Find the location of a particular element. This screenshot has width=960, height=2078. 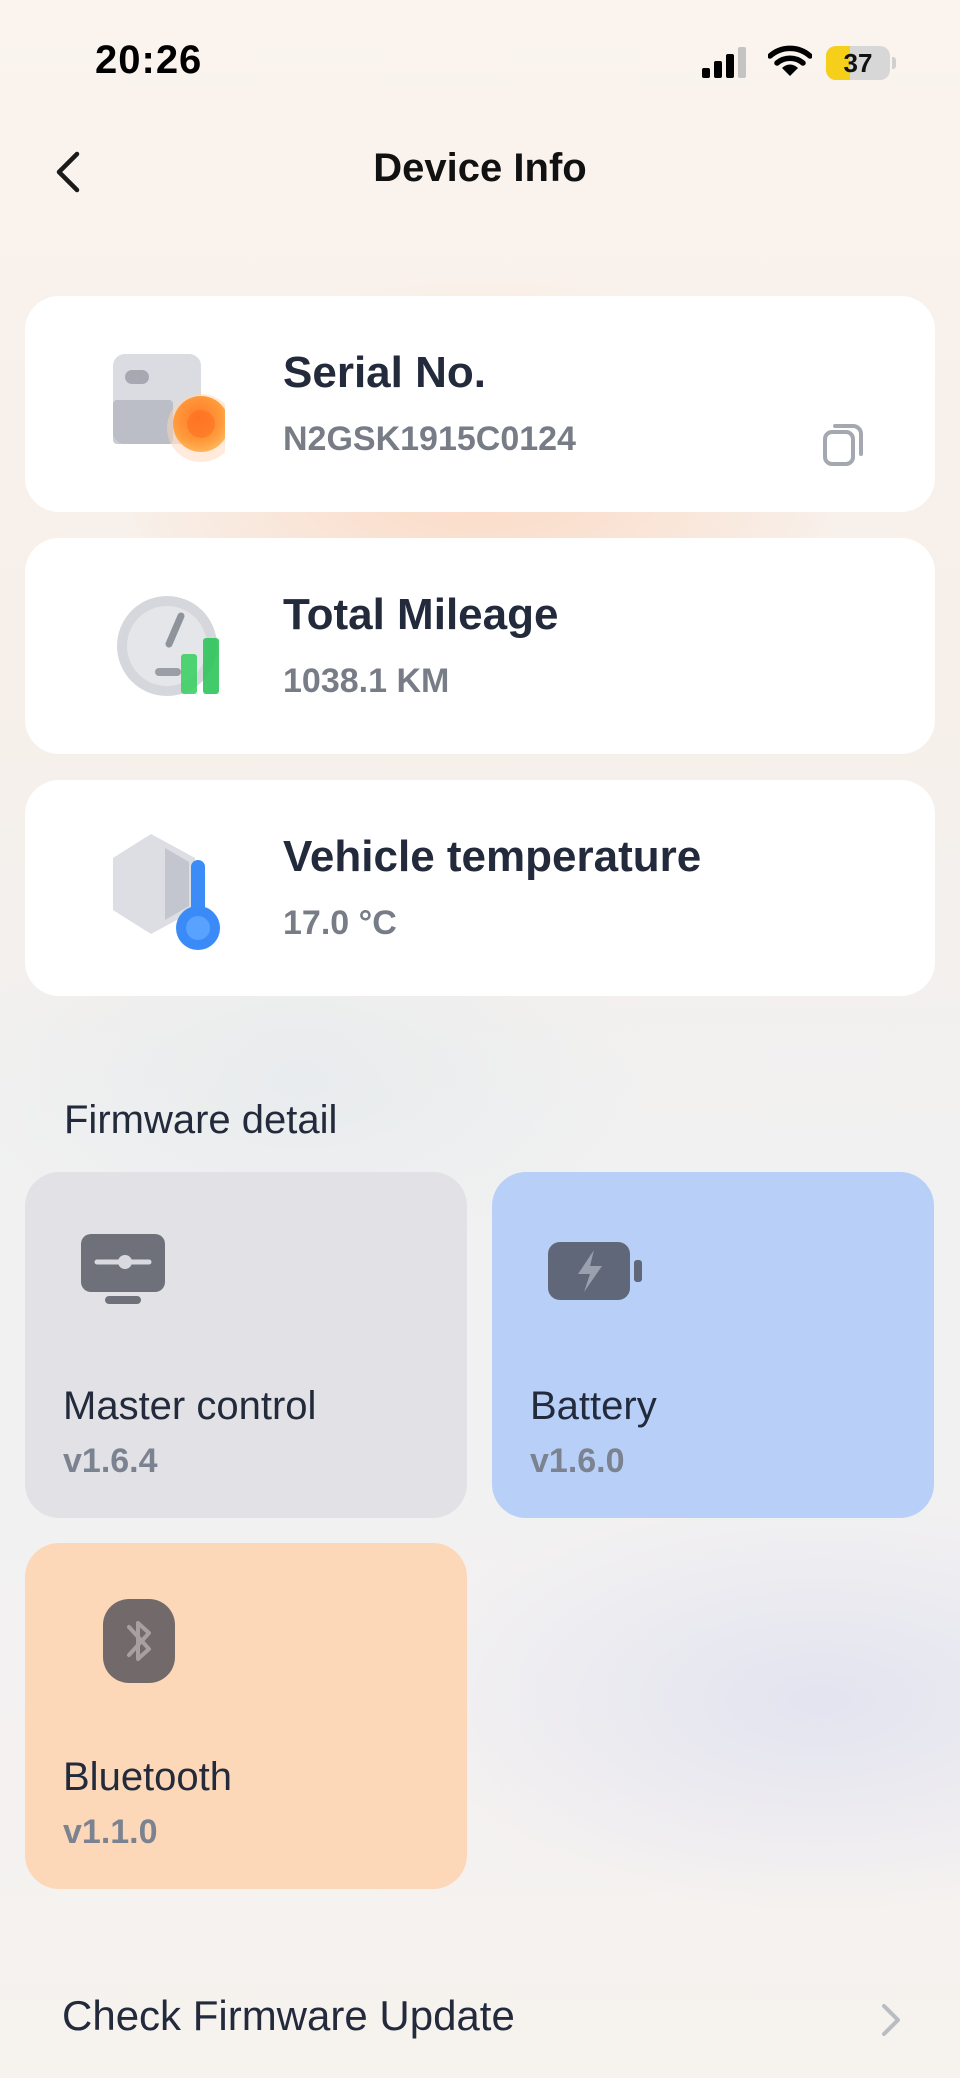

serial-card: Serial No. N2GSK1915C0124 is located at coordinates (480, 404).